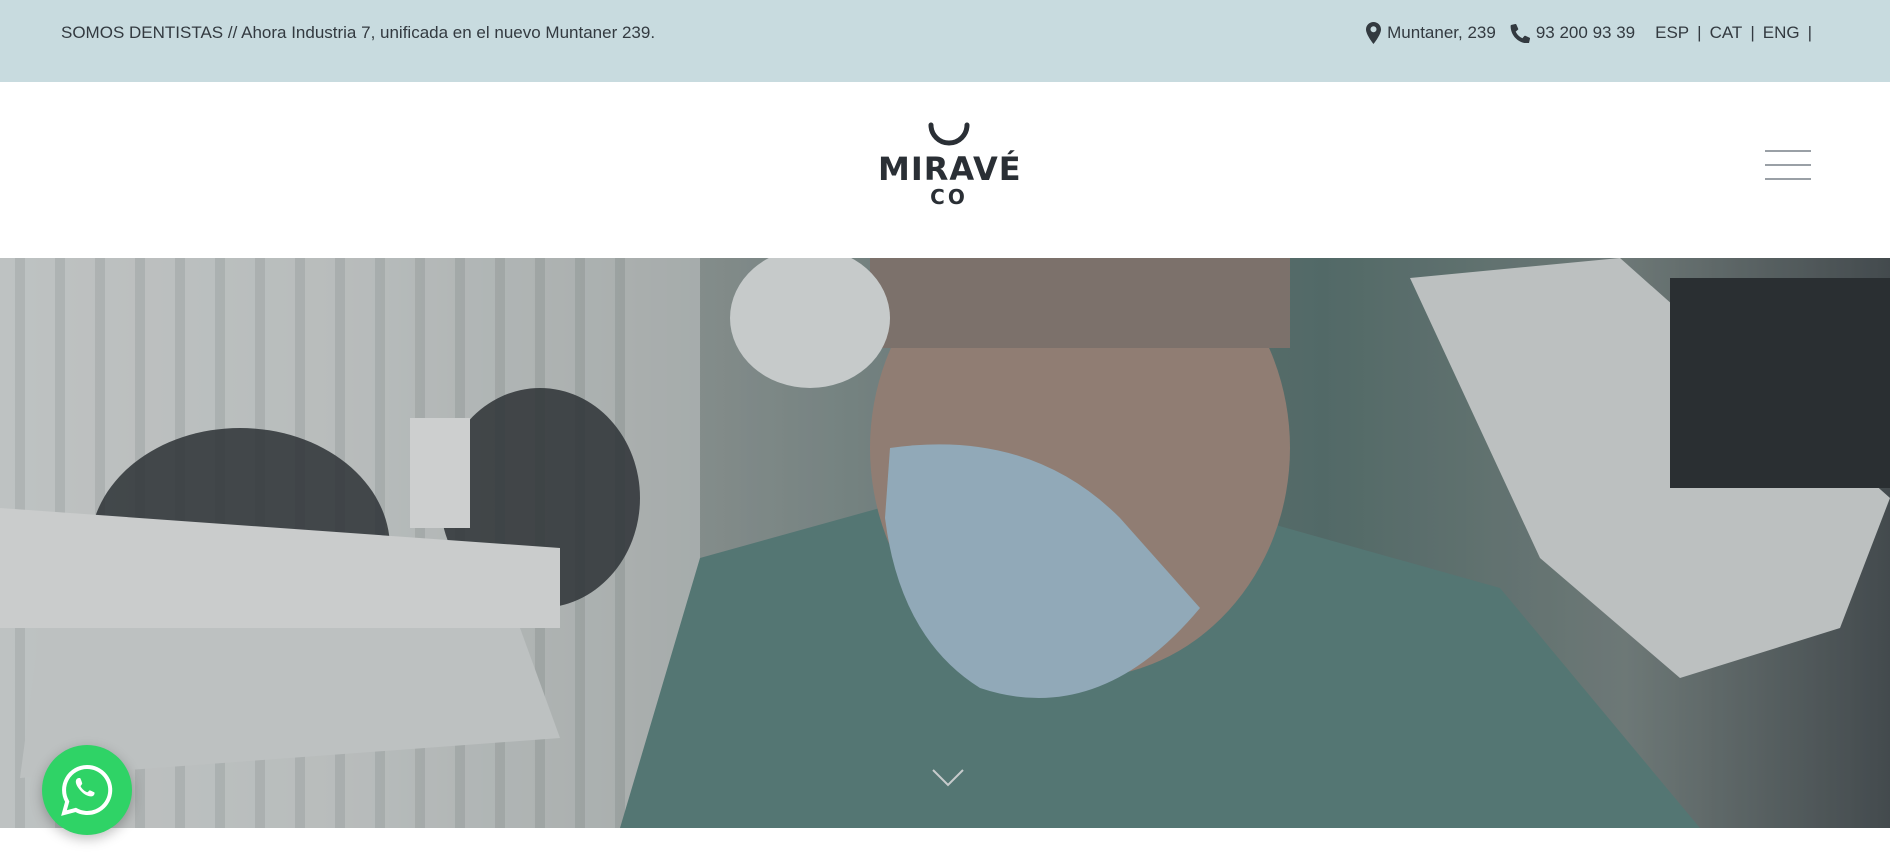 This screenshot has height=855, width=1890. Describe the element at coordinates (1789, 167) in the screenshot. I see `hamburger-menu-icon` at that location.